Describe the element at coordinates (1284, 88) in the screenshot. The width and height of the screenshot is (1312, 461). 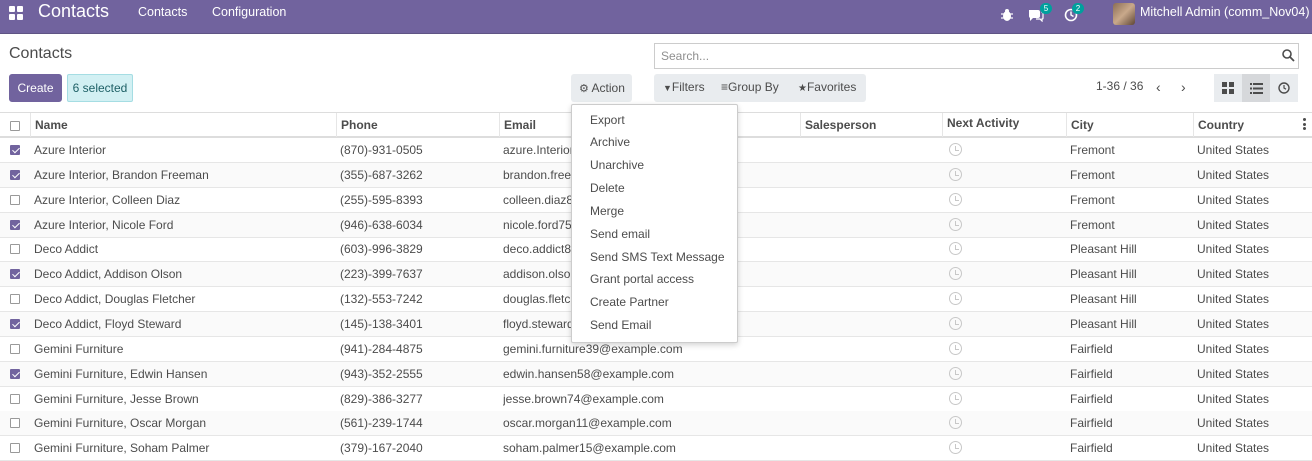
I see `activity-view-button` at that location.